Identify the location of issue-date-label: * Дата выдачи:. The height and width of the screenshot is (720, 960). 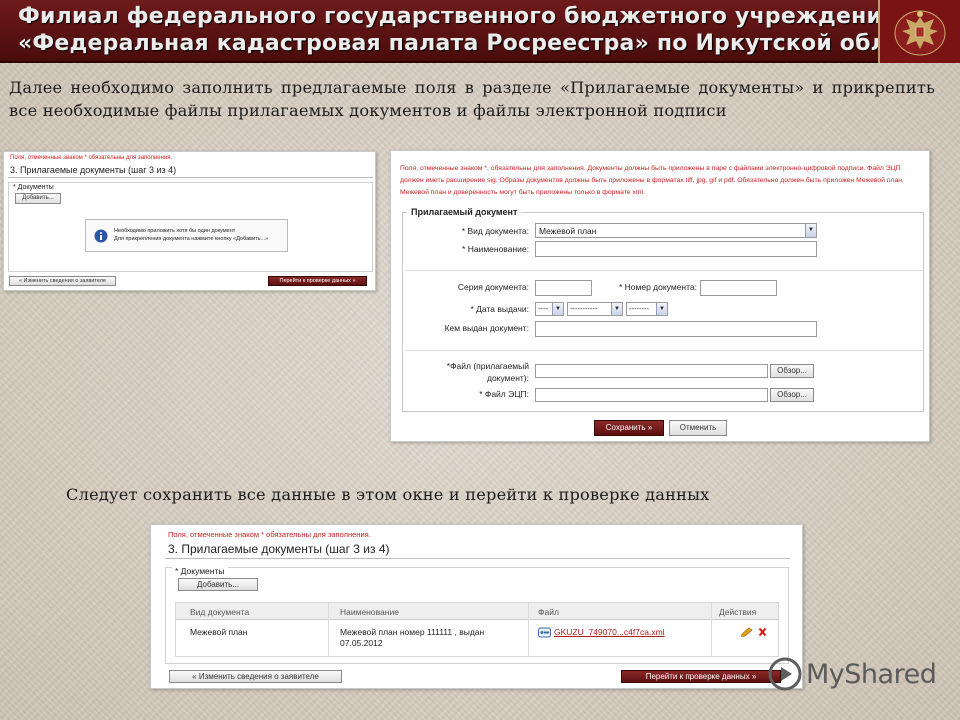
(499, 309).